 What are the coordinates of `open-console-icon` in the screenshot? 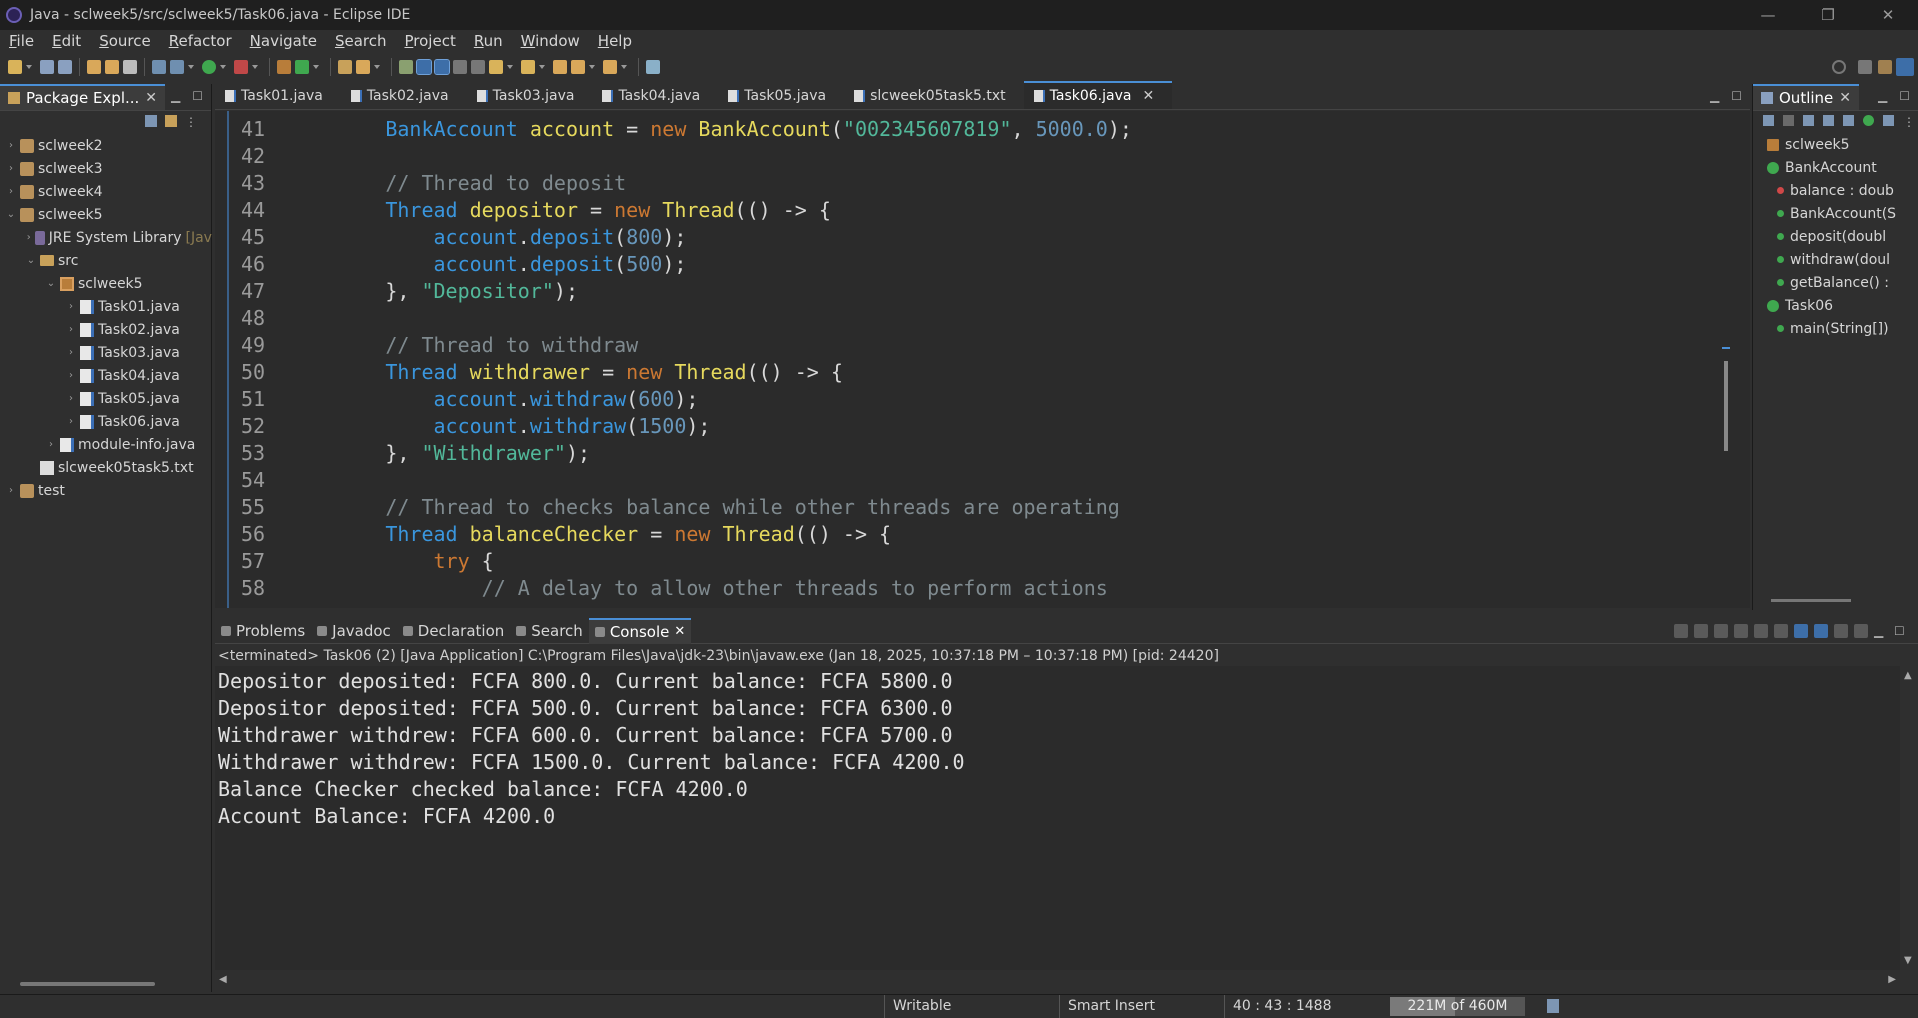 It's located at (1861, 631).